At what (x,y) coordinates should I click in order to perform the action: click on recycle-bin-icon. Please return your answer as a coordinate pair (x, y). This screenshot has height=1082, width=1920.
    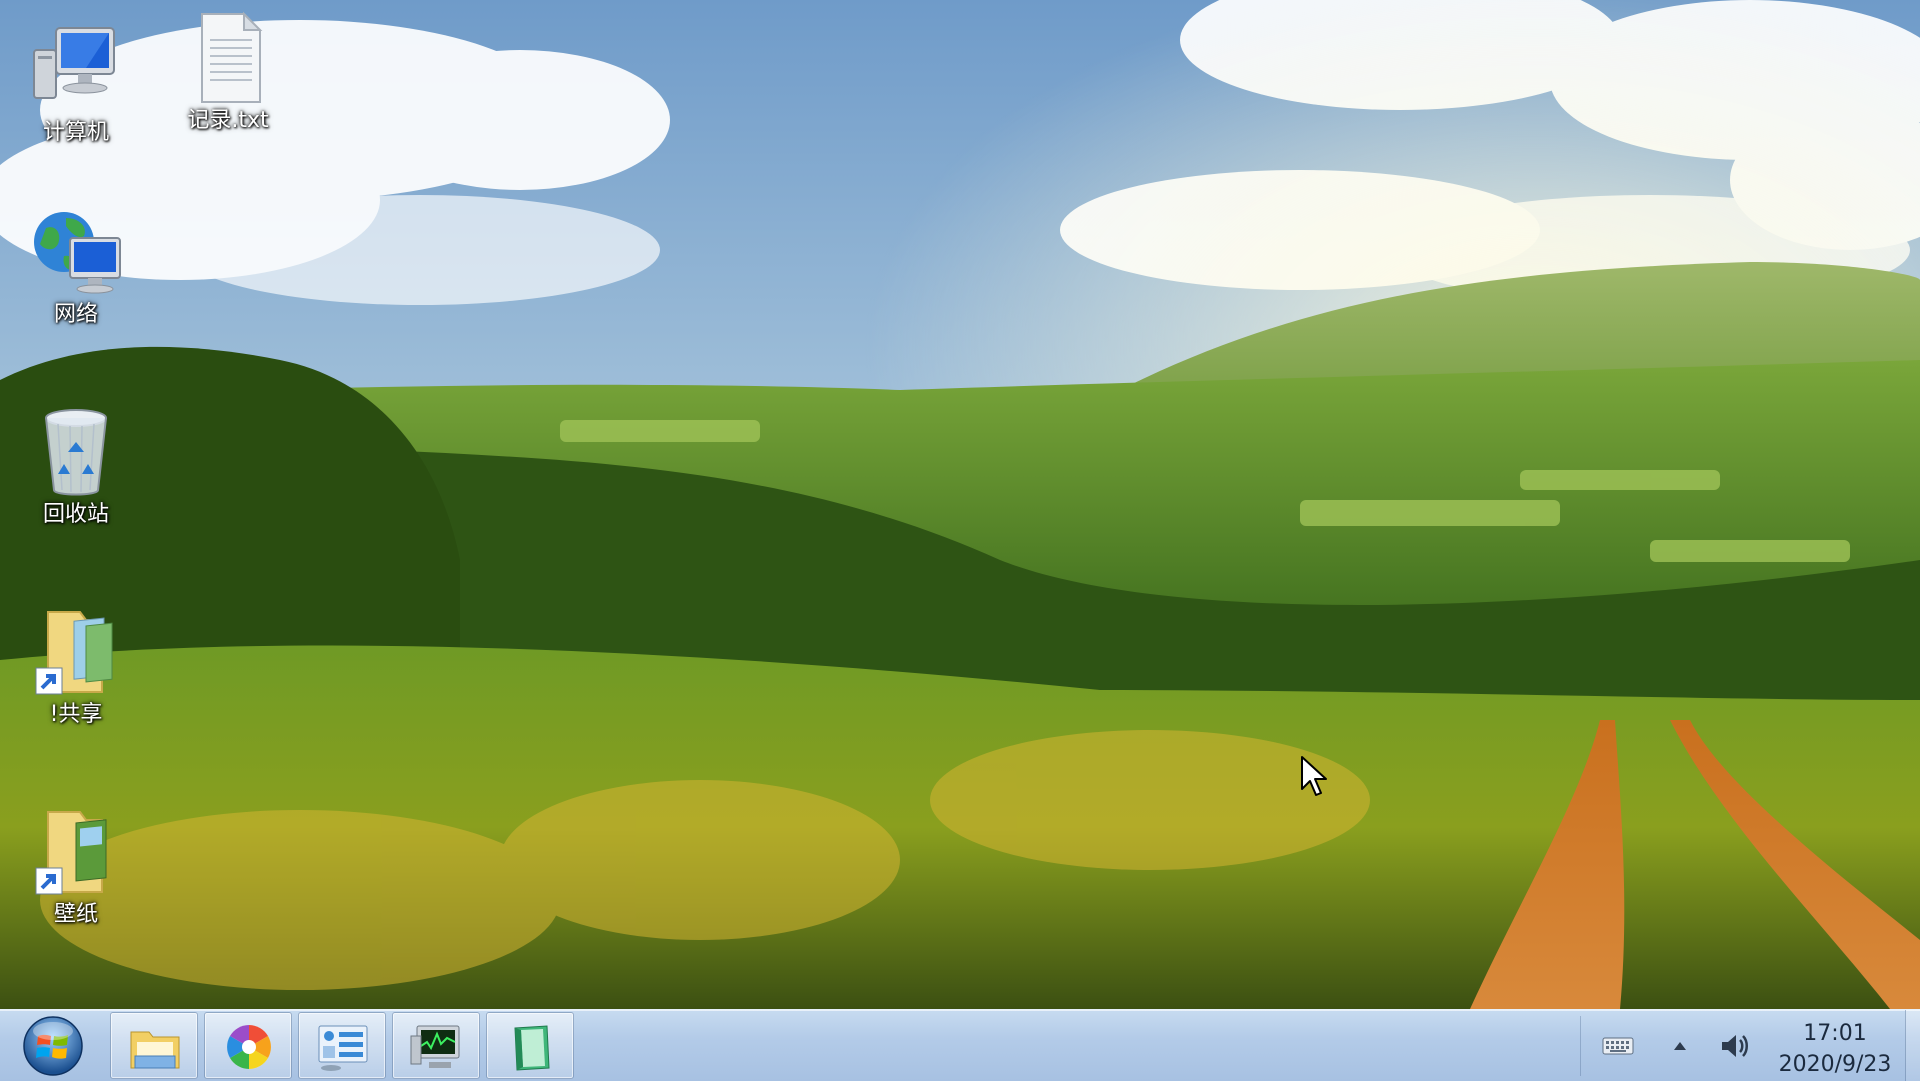
    Looking at the image, I should click on (76, 452).